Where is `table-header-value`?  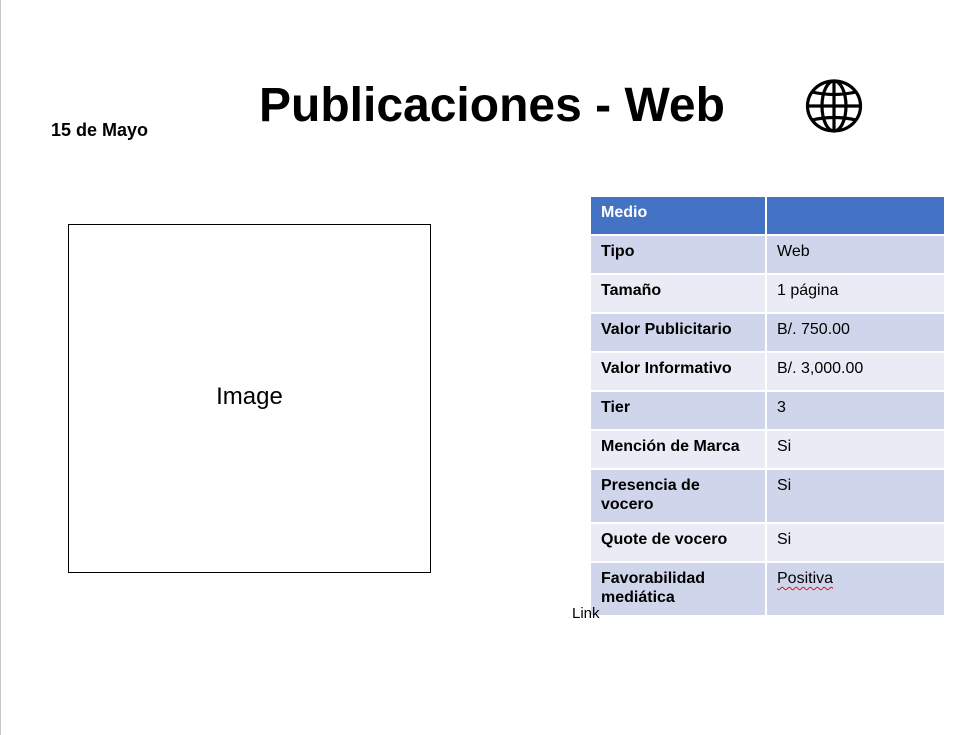
table-header-value is located at coordinates (855, 215).